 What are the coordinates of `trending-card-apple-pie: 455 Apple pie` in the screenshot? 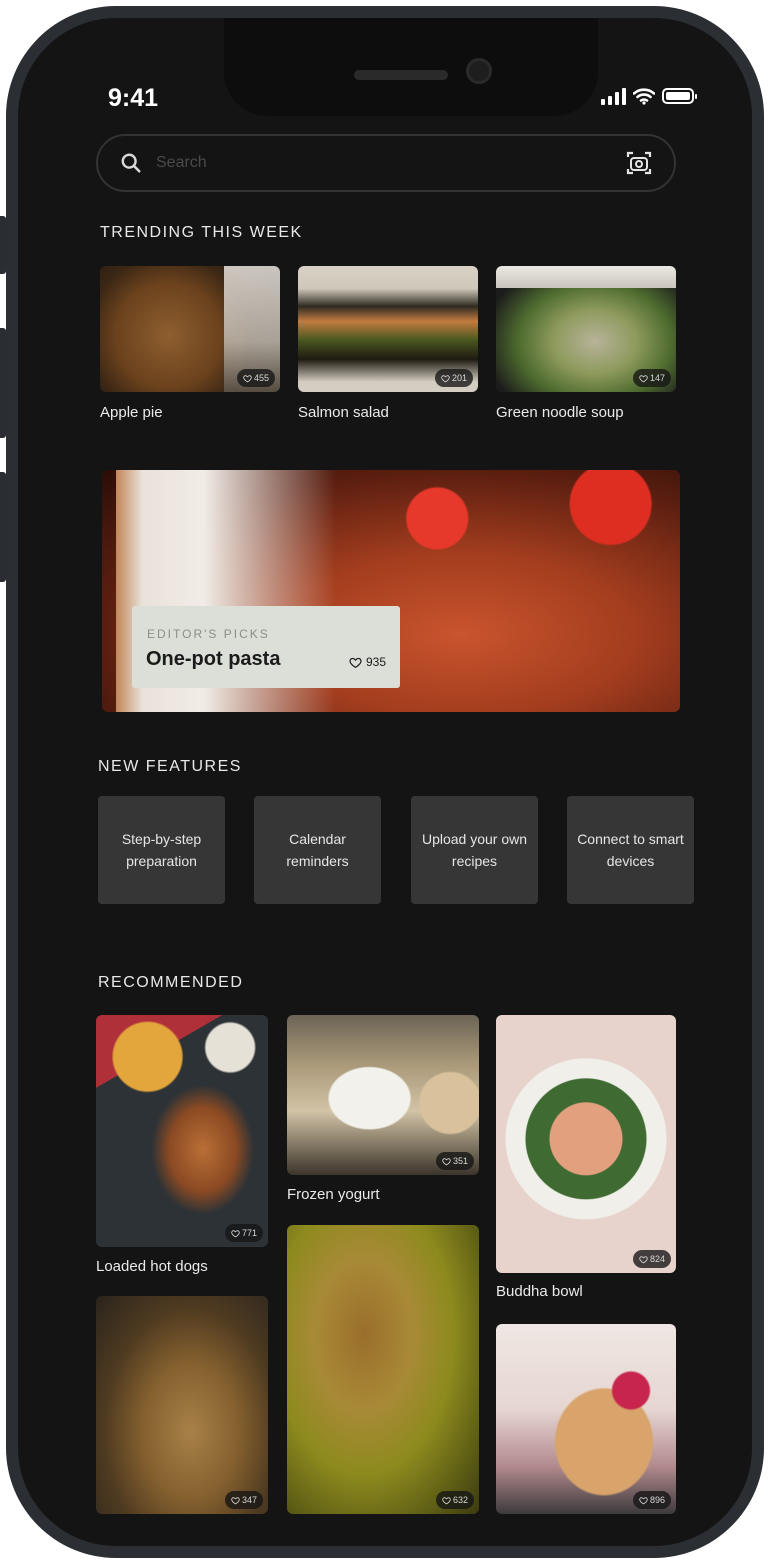 It's located at (191, 356).